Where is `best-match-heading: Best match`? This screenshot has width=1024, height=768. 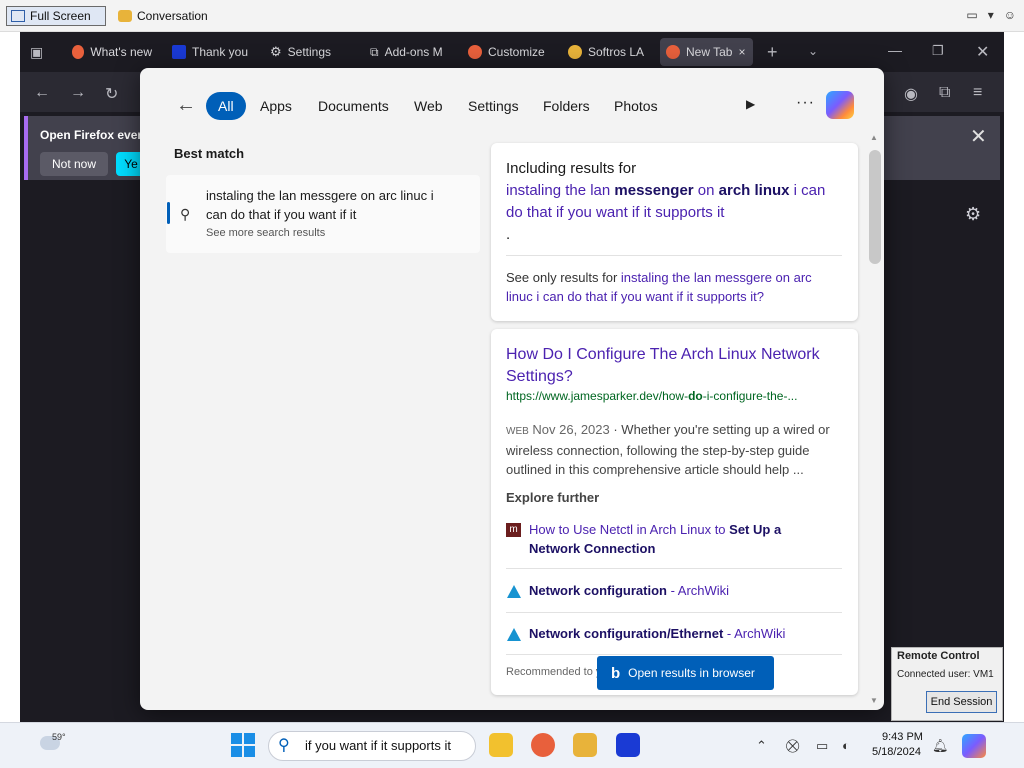 best-match-heading: Best match is located at coordinates (209, 153).